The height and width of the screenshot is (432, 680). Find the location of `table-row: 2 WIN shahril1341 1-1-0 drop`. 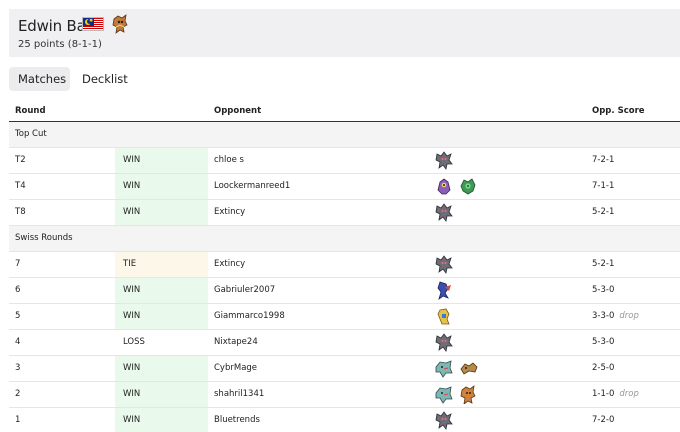

table-row: 2 WIN shahril1341 1-1-0 drop is located at coordinates (344, 394).